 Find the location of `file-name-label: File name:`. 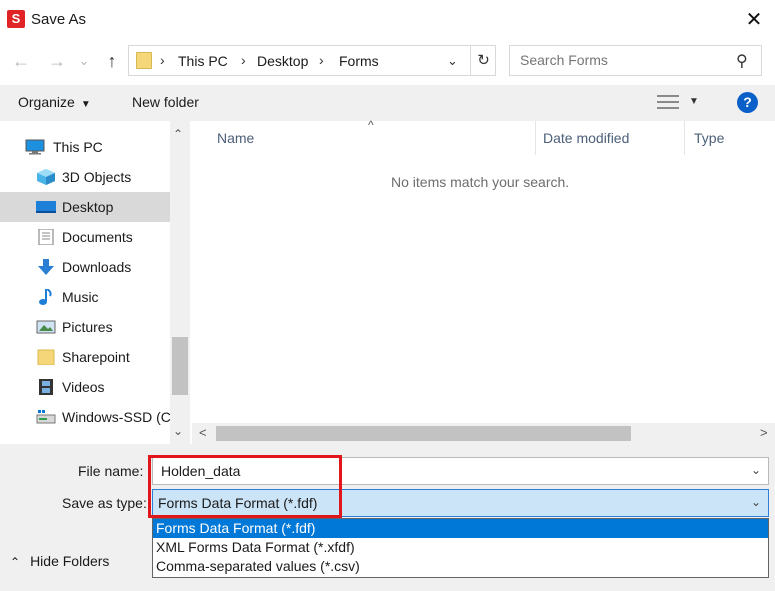

file-name-label: File name: is located at coordinates (111, 471).